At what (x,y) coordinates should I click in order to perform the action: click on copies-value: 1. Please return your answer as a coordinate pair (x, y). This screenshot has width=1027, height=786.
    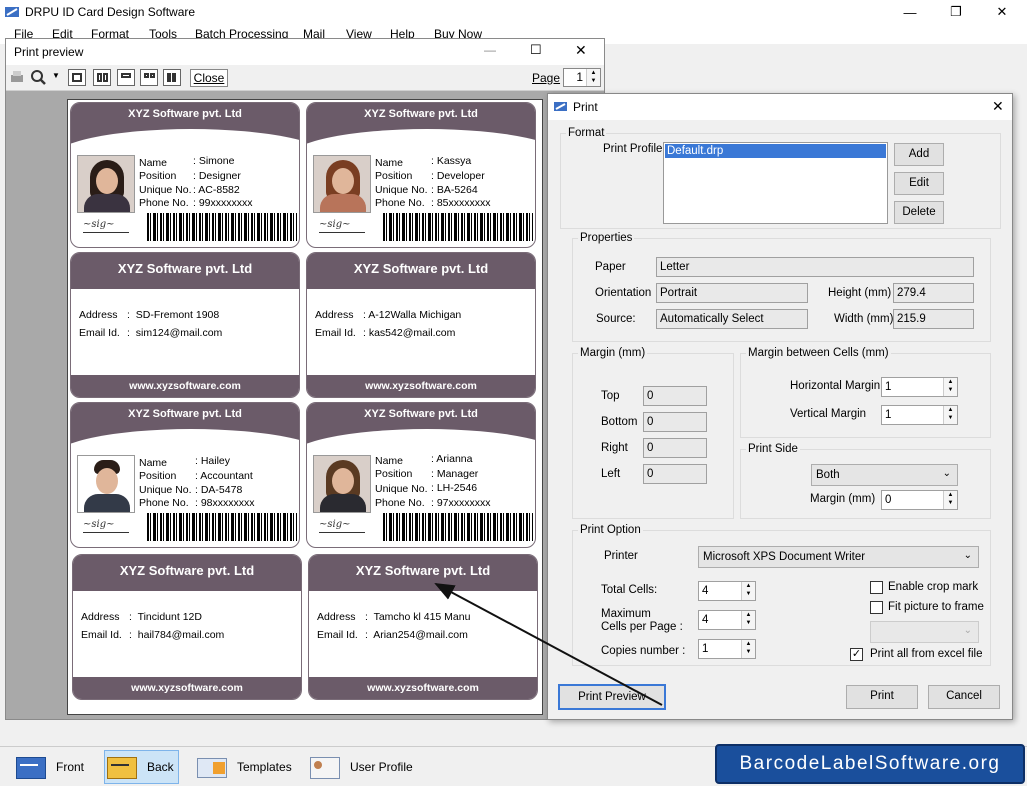
    Looking at the image, I should click on (705, 649).